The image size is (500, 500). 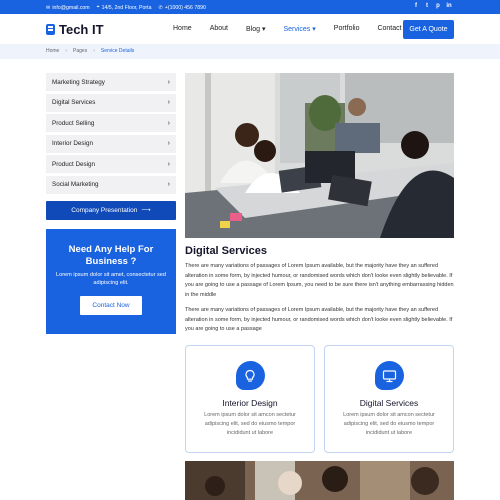 I want to click on card-title: Interior Design, so click(x=250, y=403).